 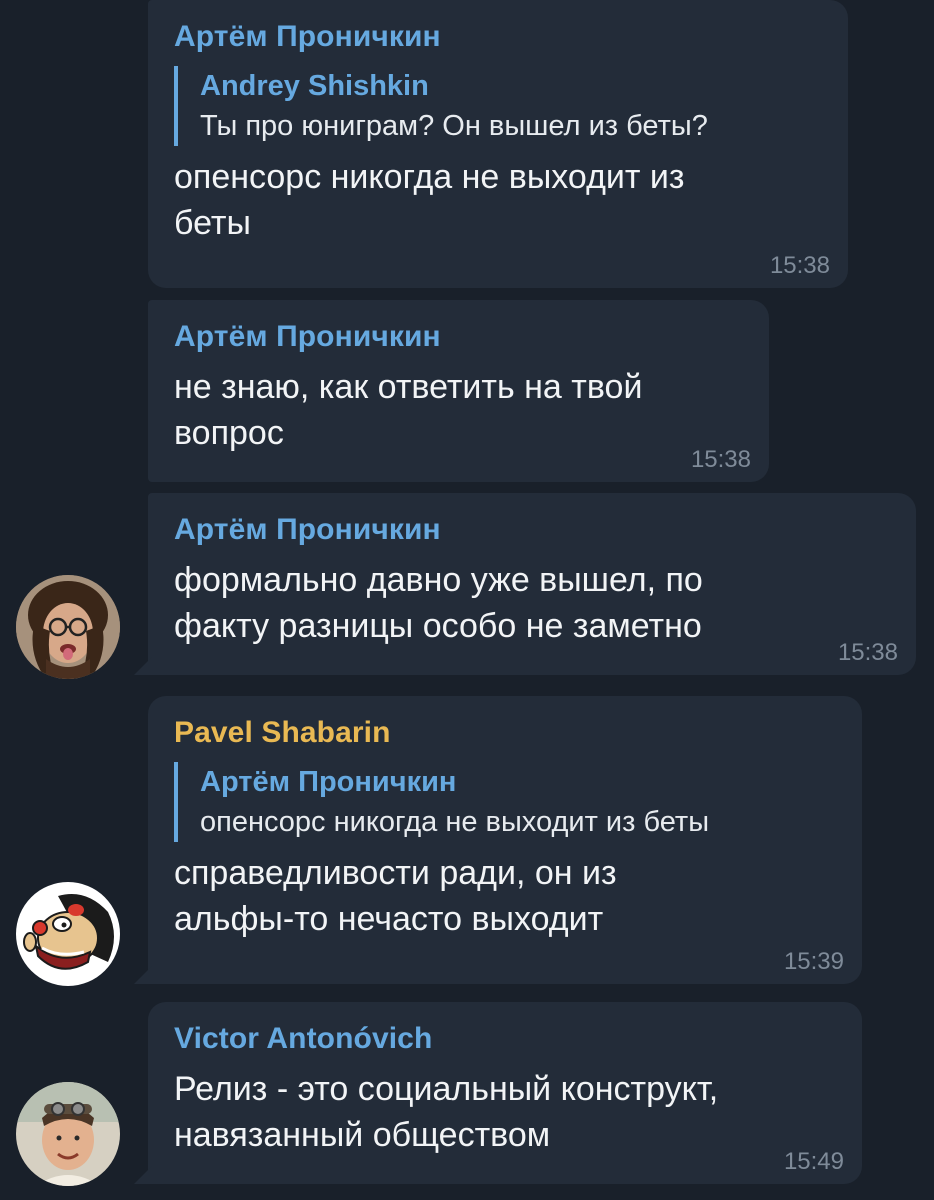 I want to click on avatar-image-victor, so click(x=68, y=1134).